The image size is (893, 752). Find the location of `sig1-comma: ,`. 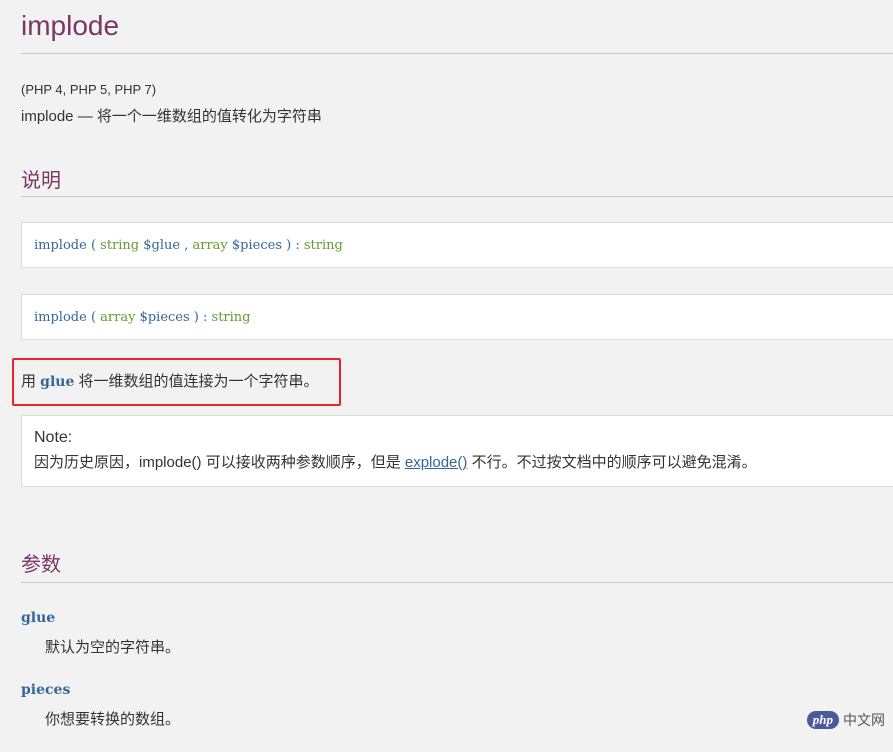

sig1-comma: , is located at coordinates (186, 245).